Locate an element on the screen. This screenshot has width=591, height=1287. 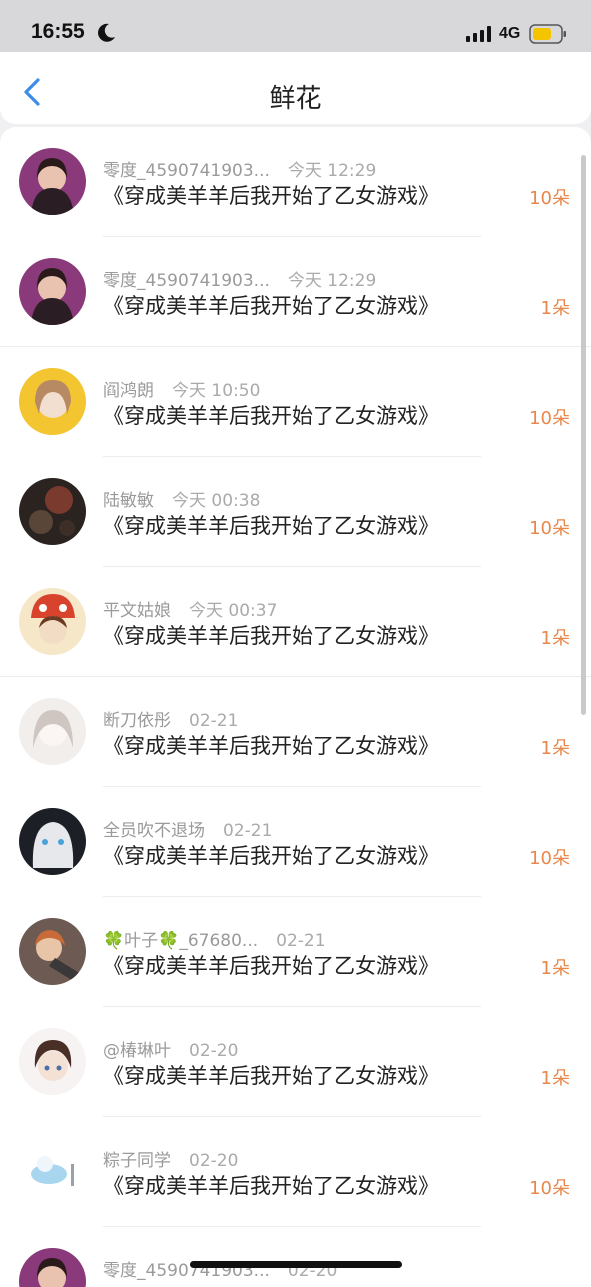
moon-icon is located at coordinates (106, 32).